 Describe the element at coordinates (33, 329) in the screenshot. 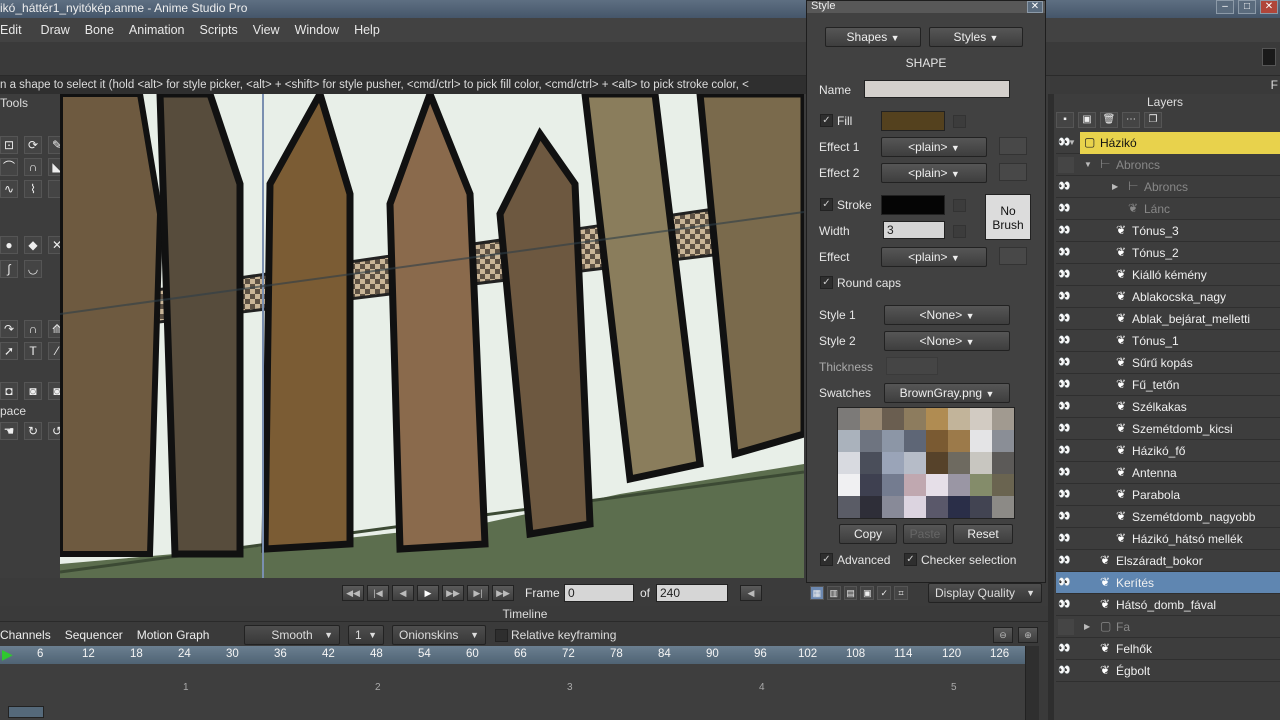

I see `bone-strength-tool-icon: ∩` at that location.